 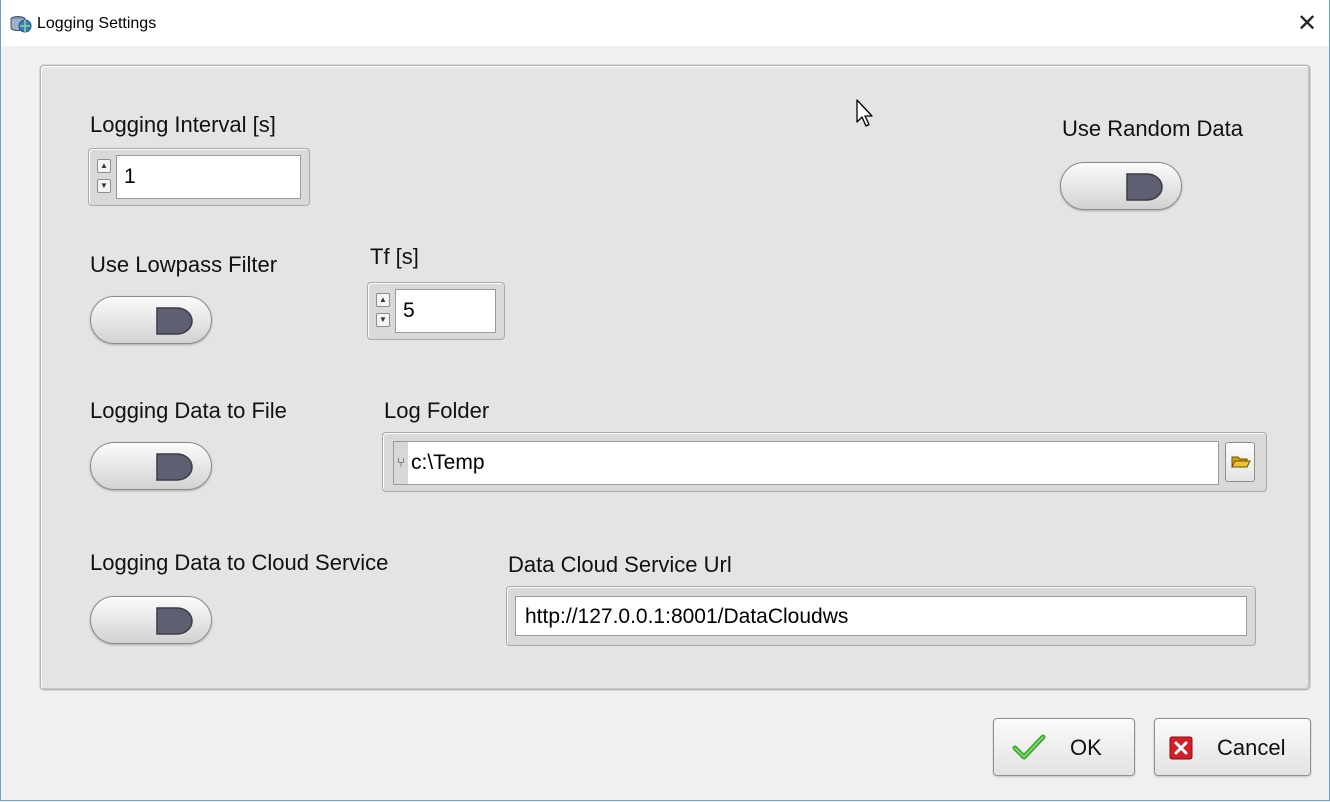 What do you see at coordinates (864, 113) in the screenshot?
I see `mouse-cursor-icon` at bounding box center [864, 113].